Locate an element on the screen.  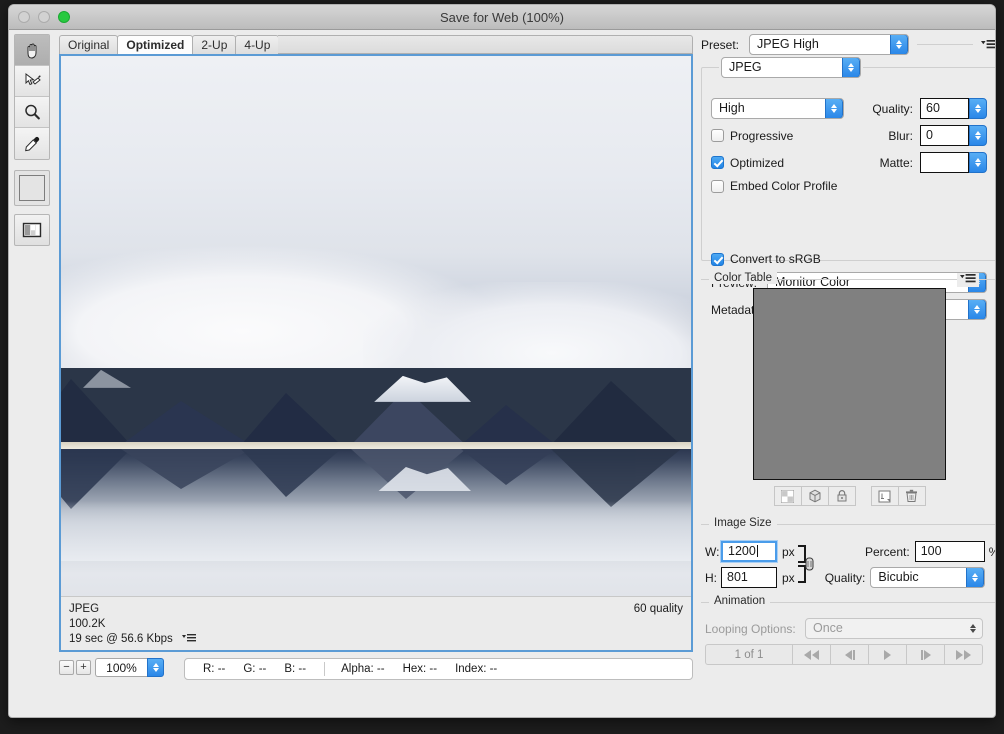
swatch-color is located at coordinates (32, 188).